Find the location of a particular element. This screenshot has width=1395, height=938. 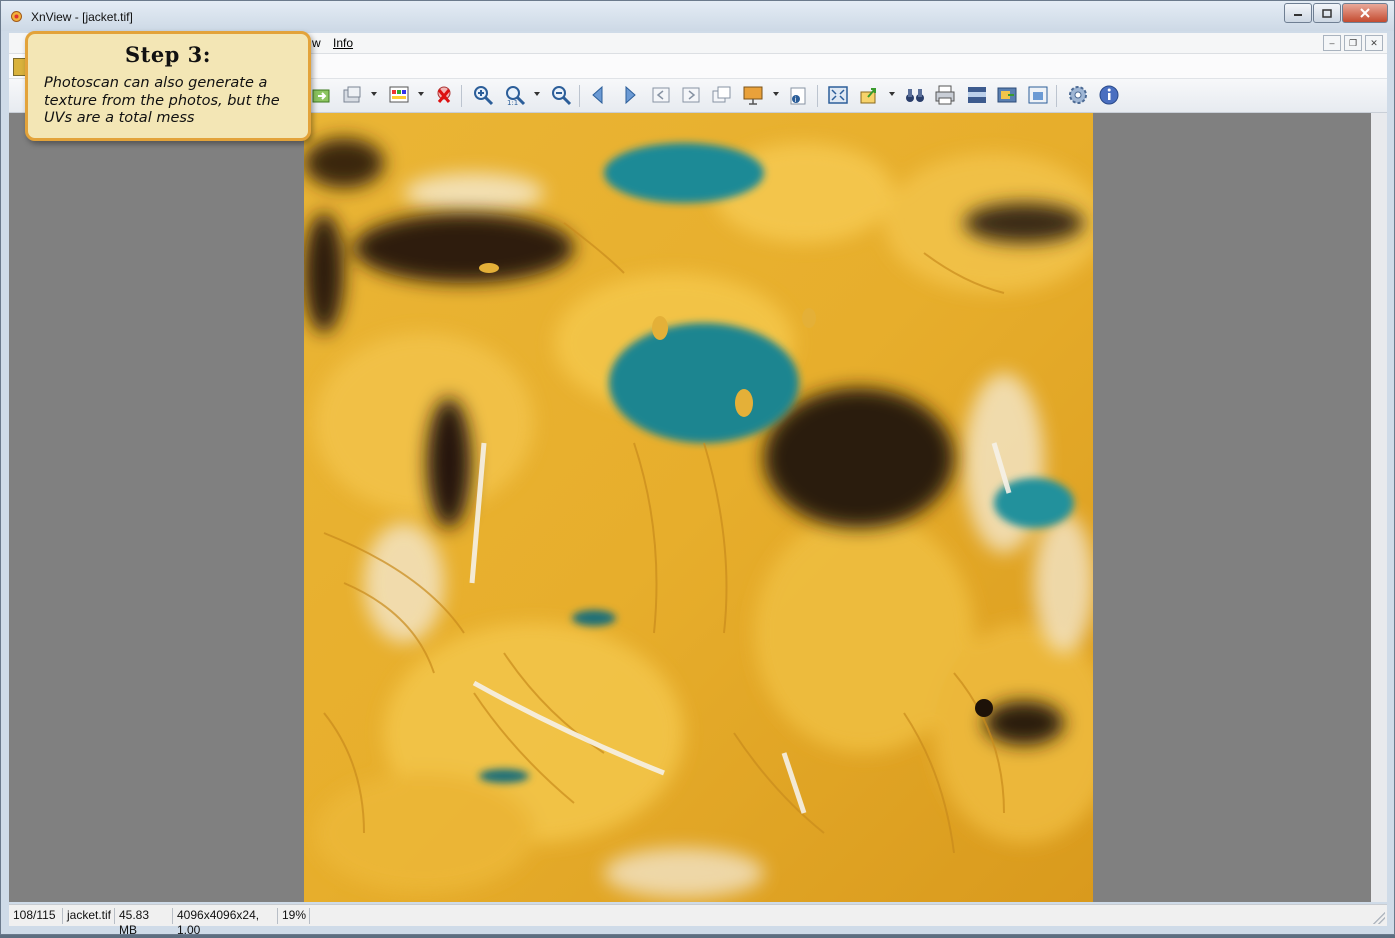

last-icon is located at coordinates (691, 95).